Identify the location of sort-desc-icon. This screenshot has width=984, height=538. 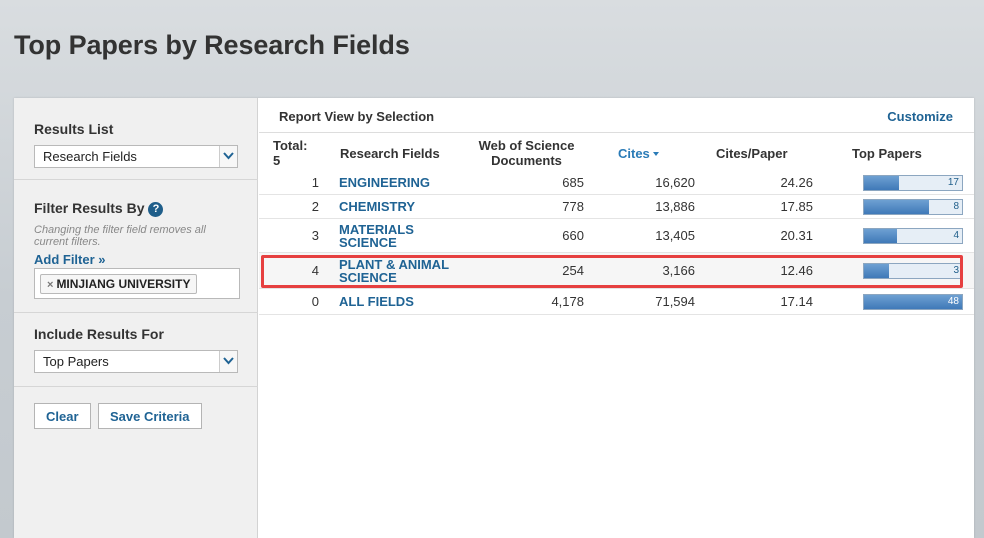
(655, 154).